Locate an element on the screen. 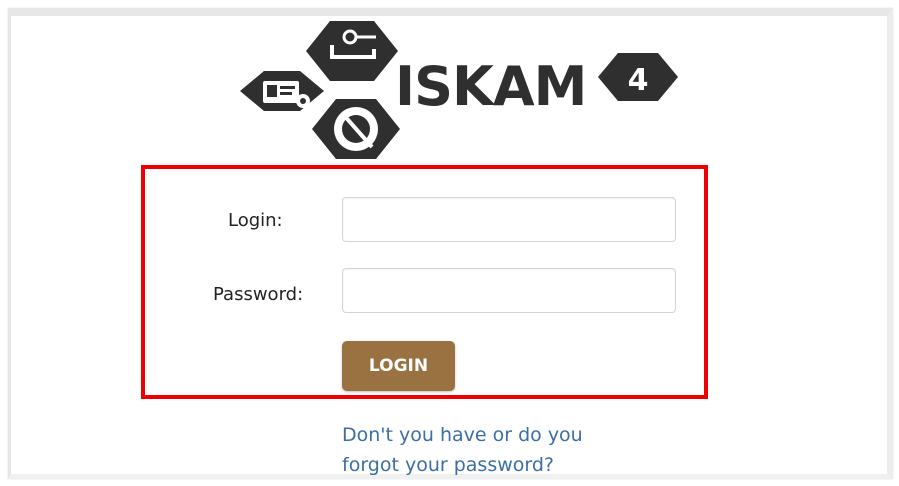  app-title: ISKAM is located at coordinates (491, 86).